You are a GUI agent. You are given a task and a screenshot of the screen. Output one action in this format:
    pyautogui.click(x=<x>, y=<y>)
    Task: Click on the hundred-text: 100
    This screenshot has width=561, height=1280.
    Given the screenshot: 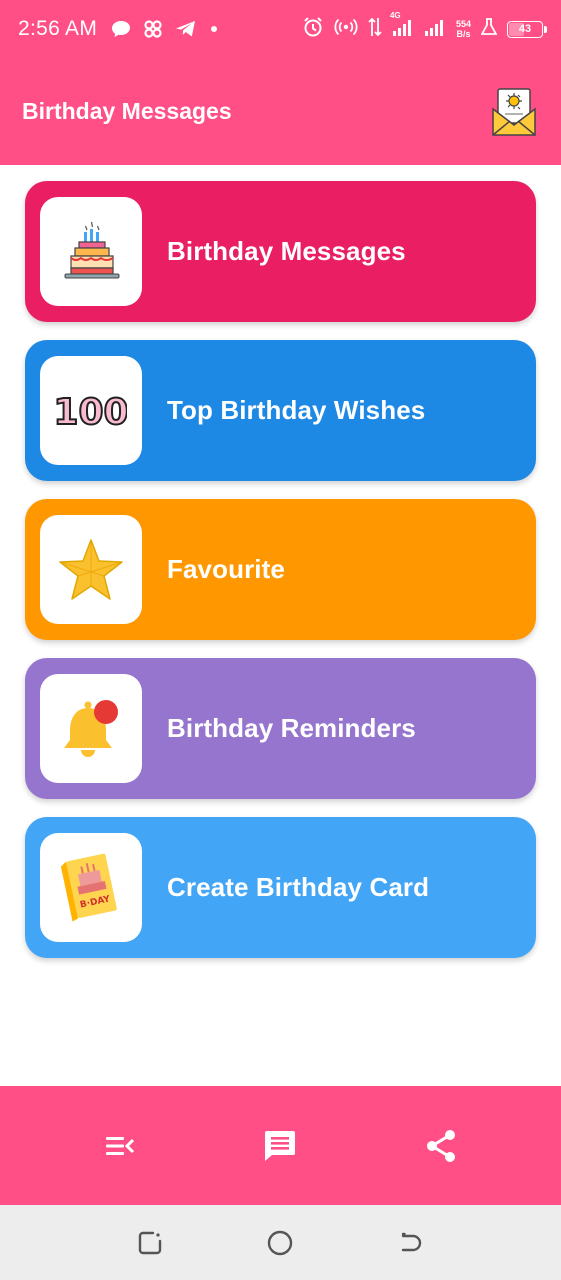 What is the action you would take?
    pyautogui.click(x=91, y=412)
    